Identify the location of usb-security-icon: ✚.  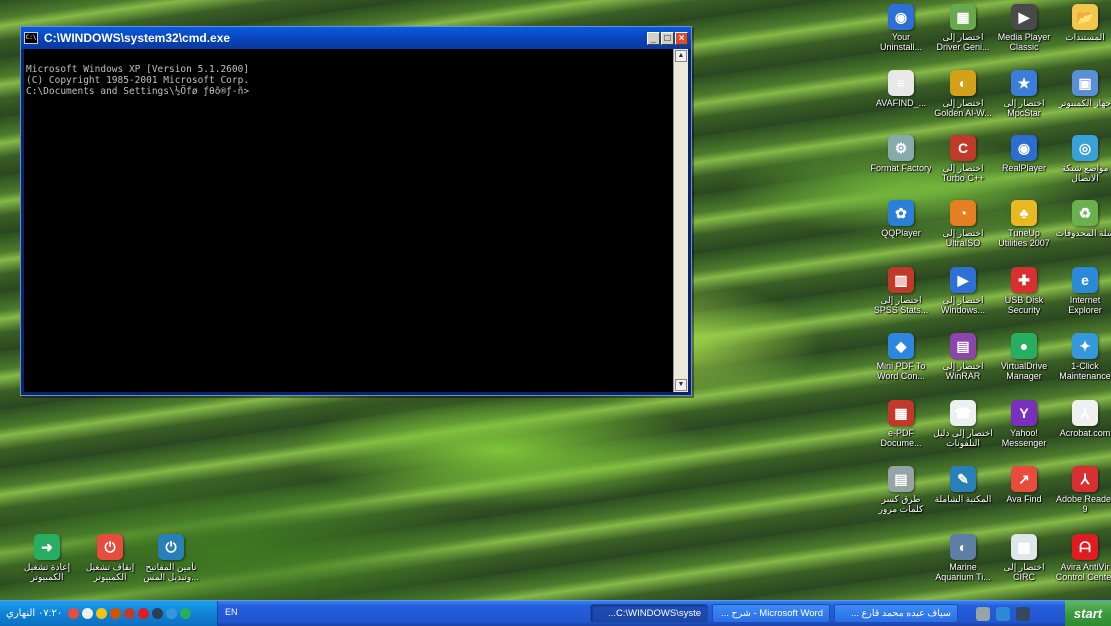
(1024, 280).